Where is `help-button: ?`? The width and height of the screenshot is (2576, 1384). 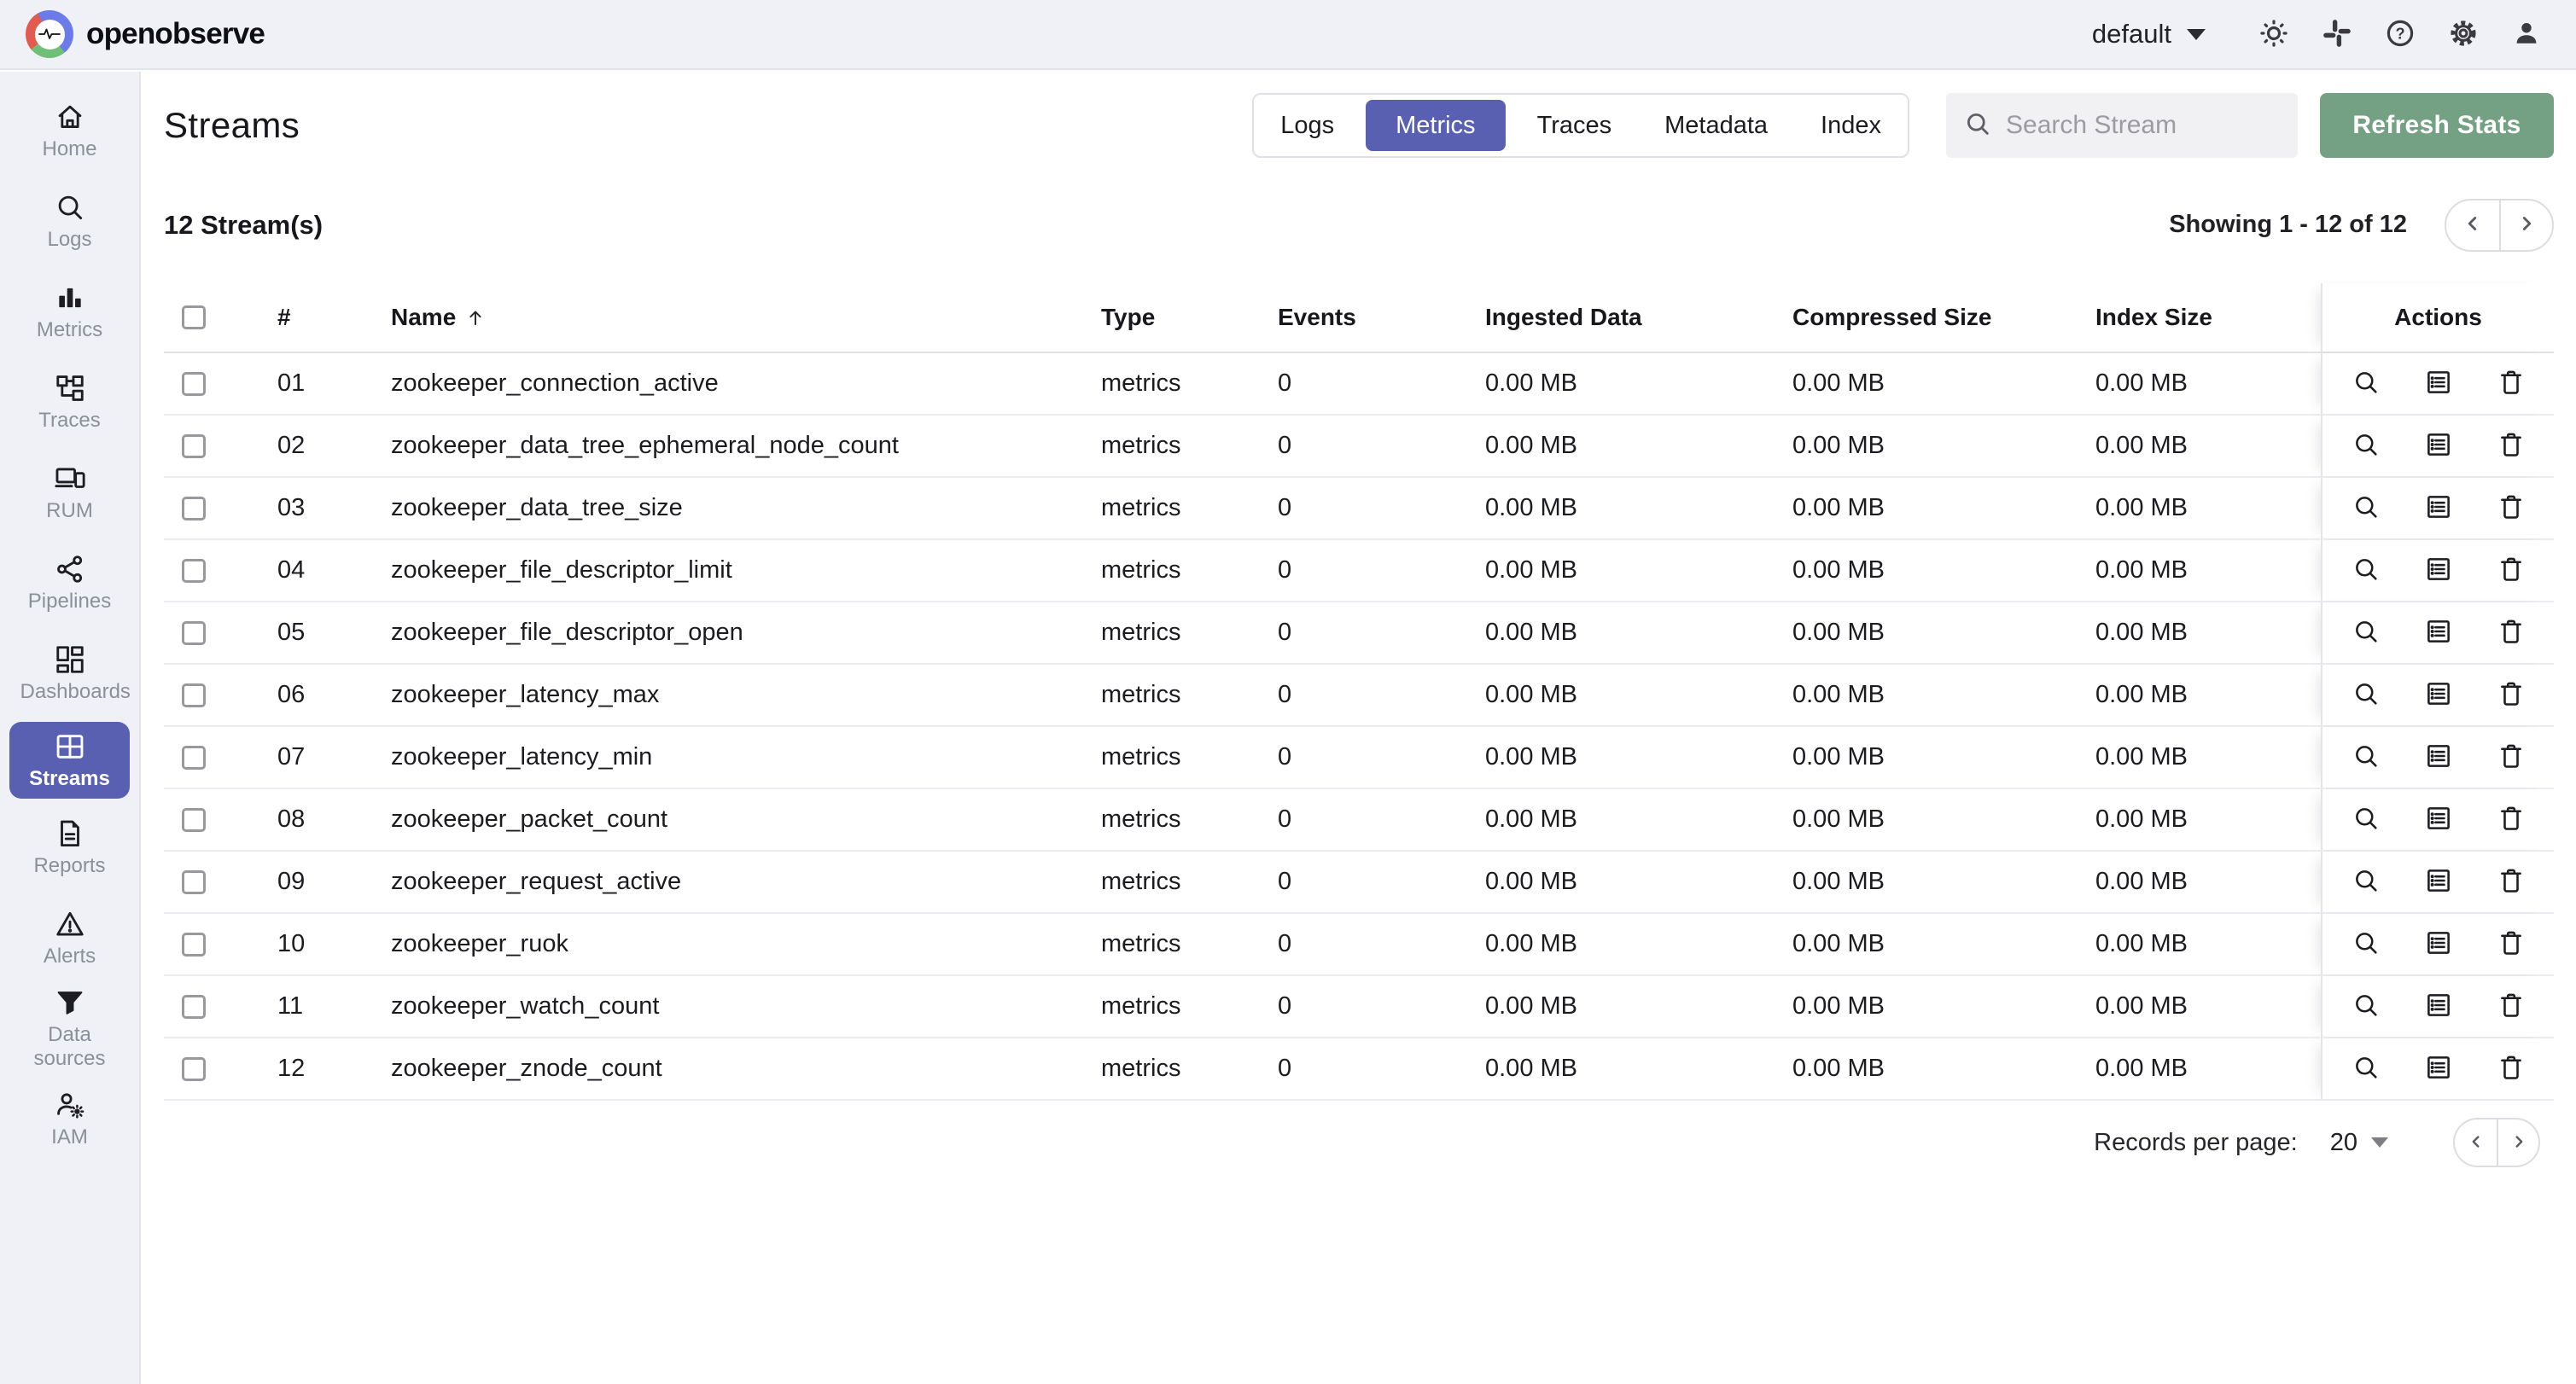
help-button: ? is located at coordinates (2400, 34).